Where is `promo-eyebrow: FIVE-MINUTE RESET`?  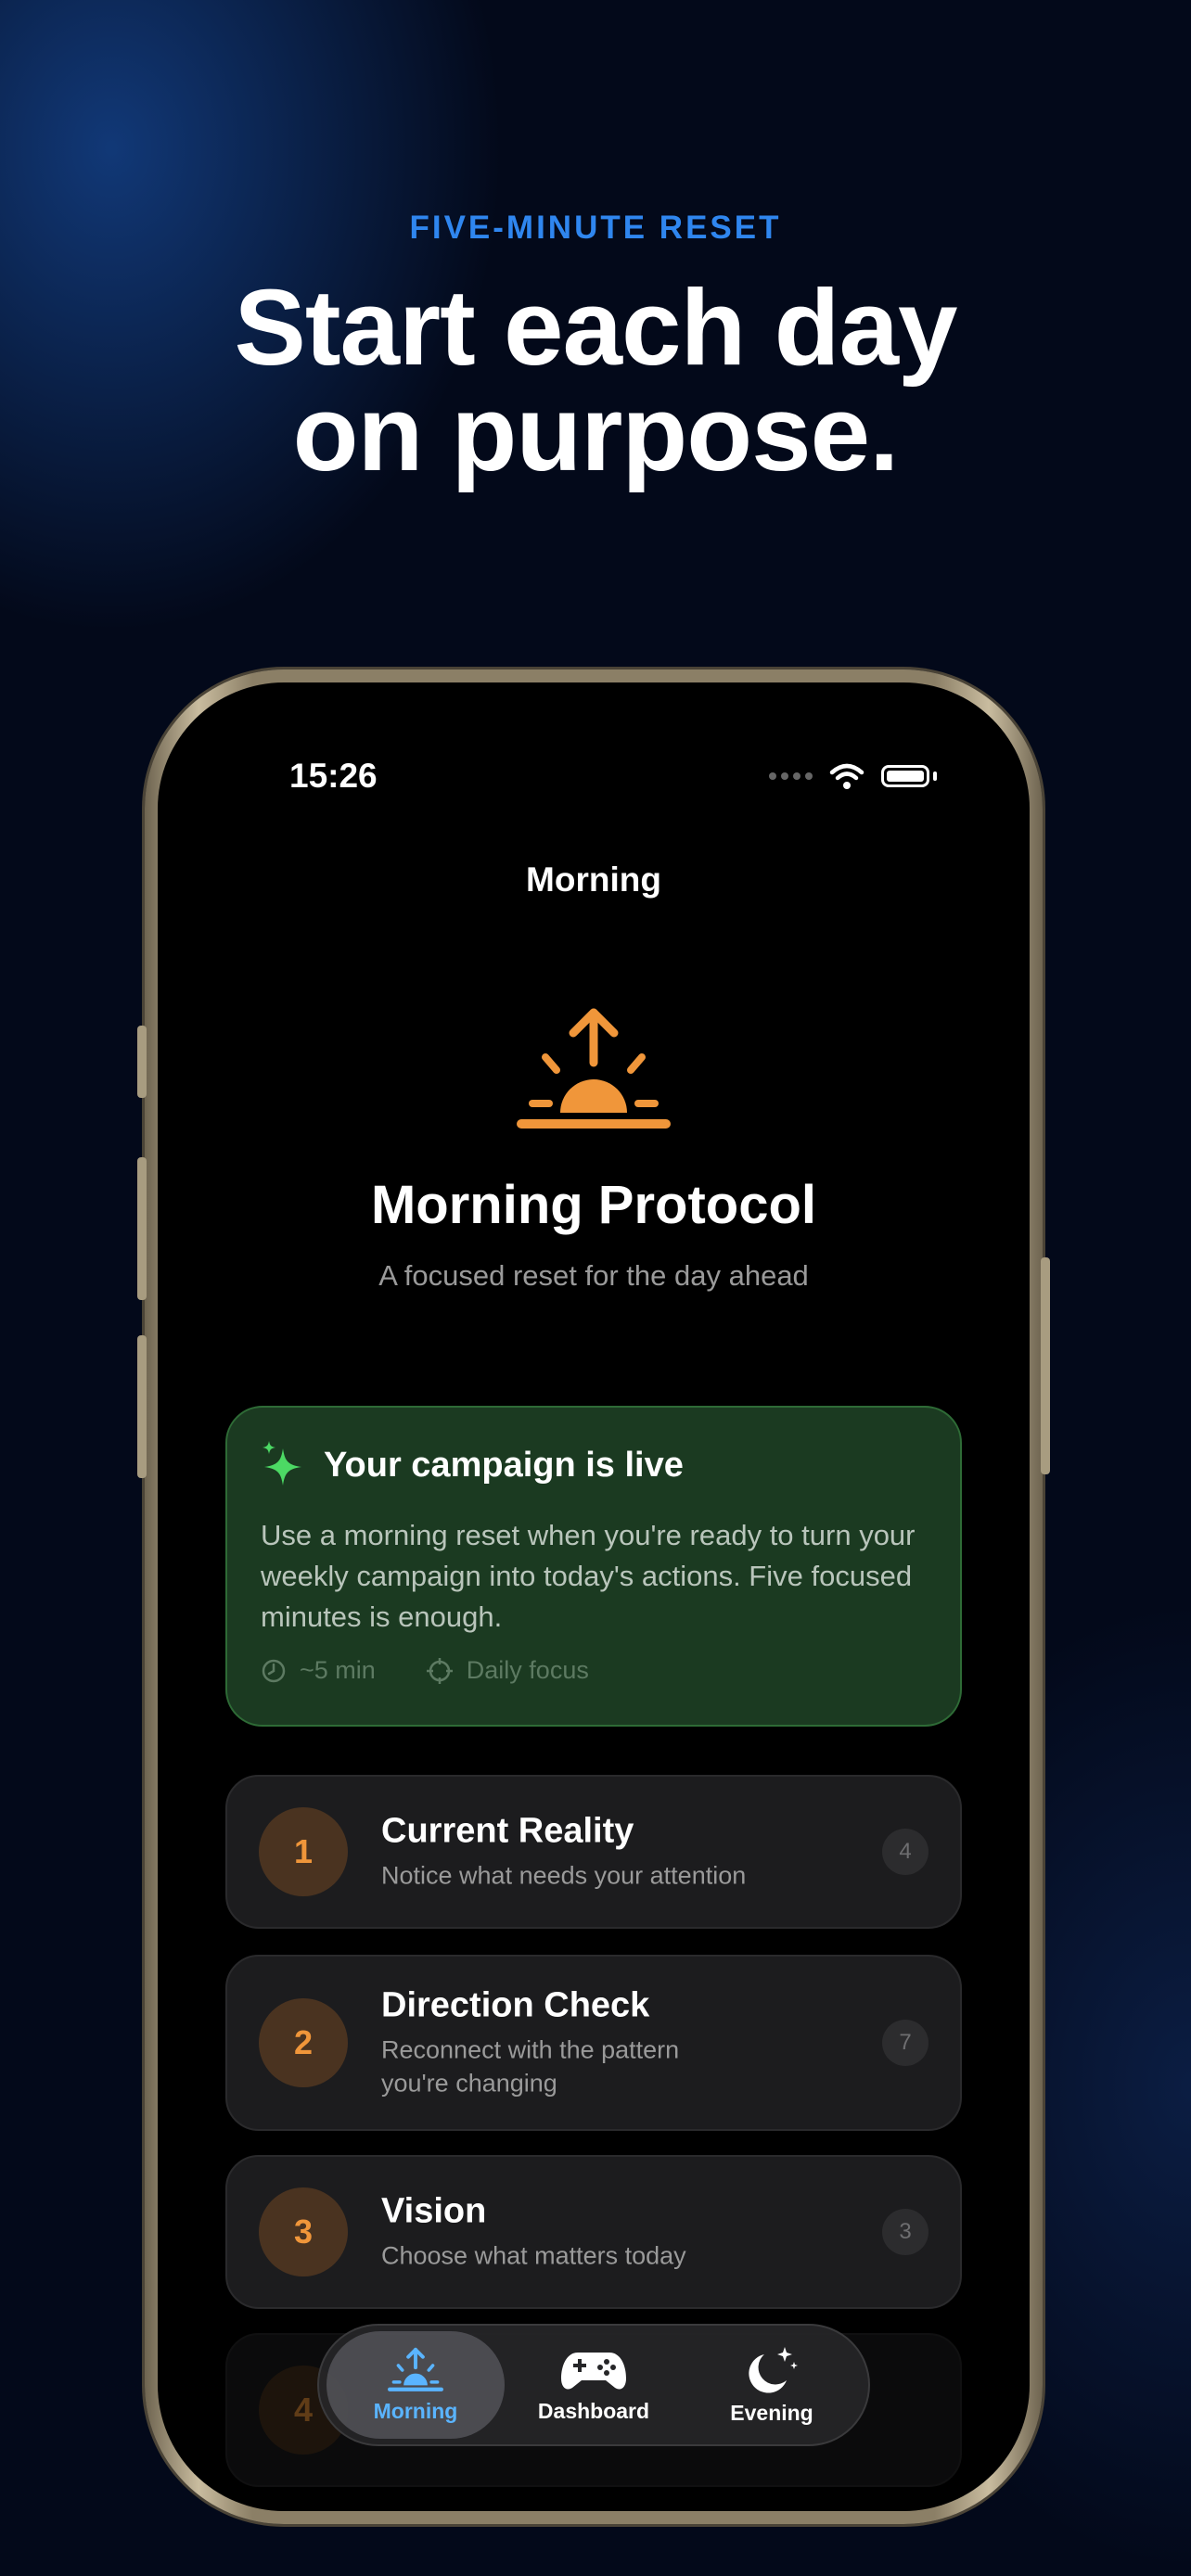
promo-eyebrow: FIVE-MINUTE RESET is located at coordinates (595, 228).